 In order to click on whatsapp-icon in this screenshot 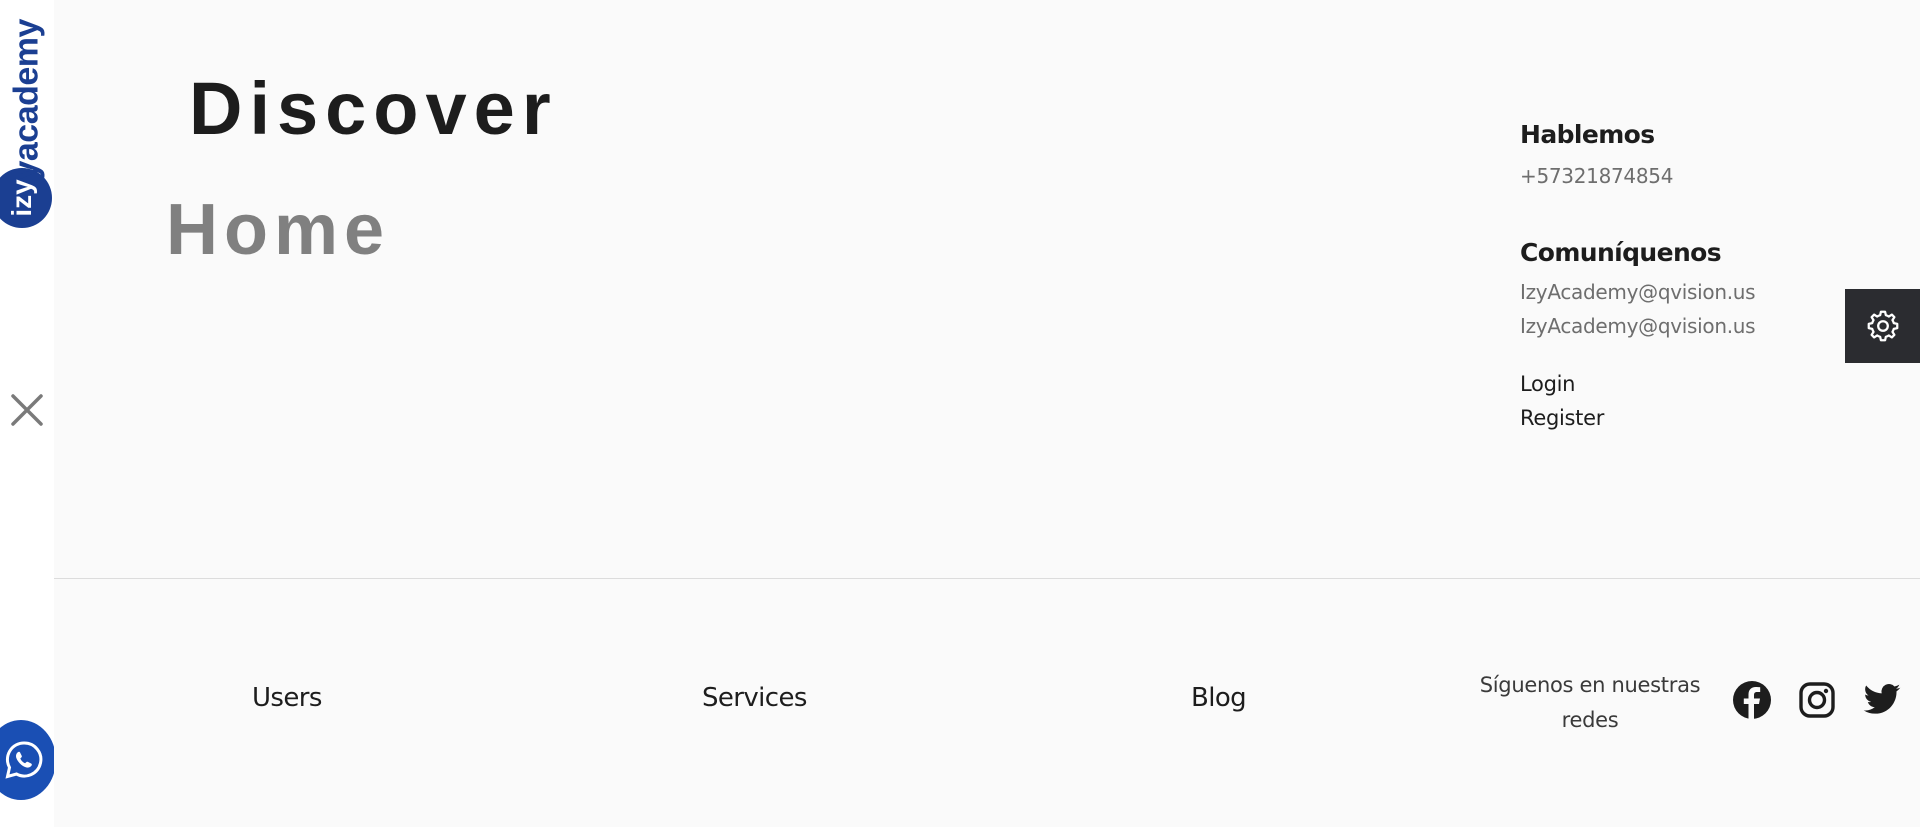, I will do `click(24, 760)`.